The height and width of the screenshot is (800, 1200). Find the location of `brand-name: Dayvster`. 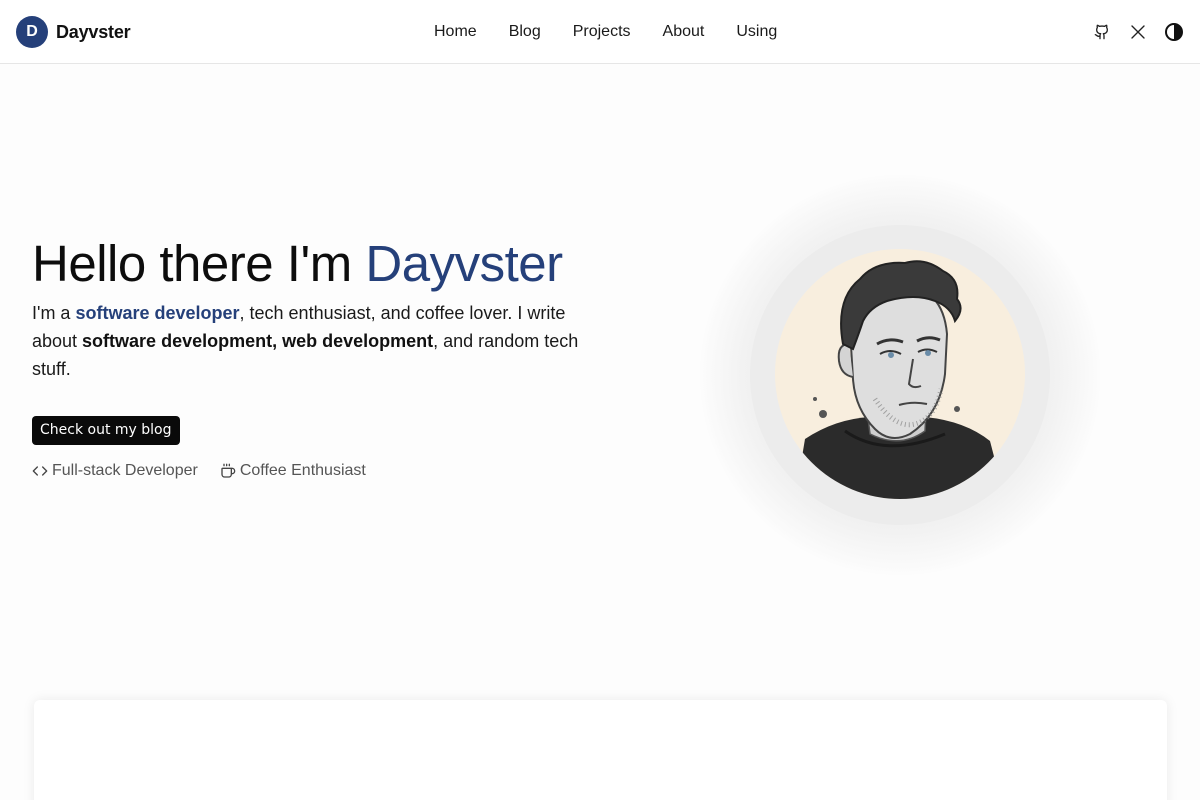

brand-name: Dayvster is located at coordinates (93, 31).